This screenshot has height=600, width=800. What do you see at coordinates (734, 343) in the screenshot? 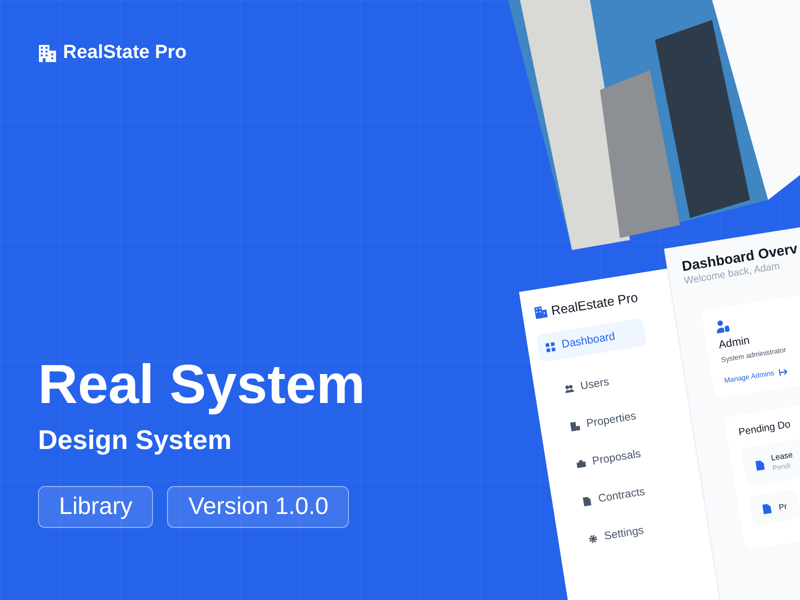
I see `role-title: Admin` at bounding box center [734, 343].